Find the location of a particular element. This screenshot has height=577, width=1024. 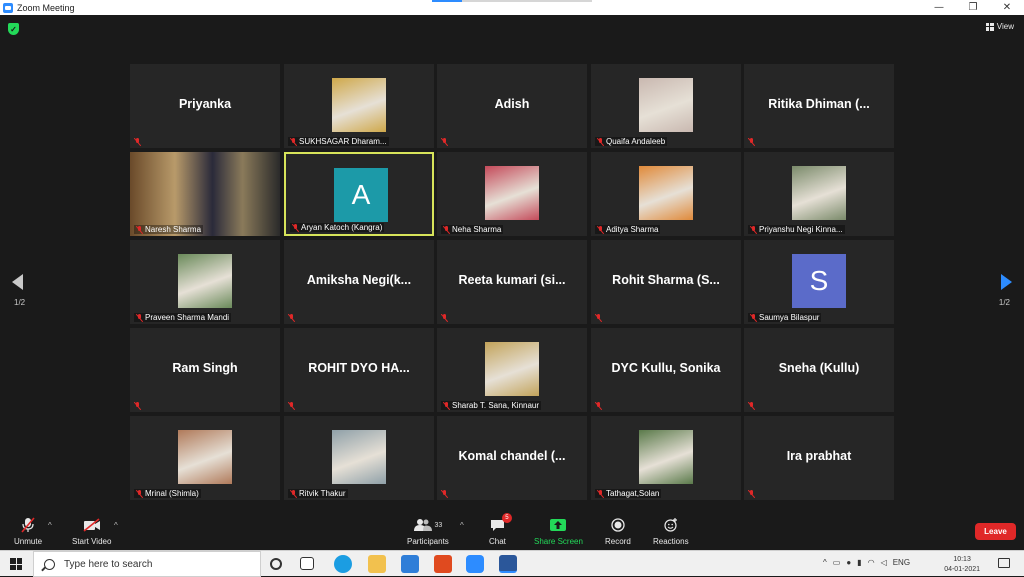

participant-tile: Tathagat,Solan is located at coordinates (666, 458).